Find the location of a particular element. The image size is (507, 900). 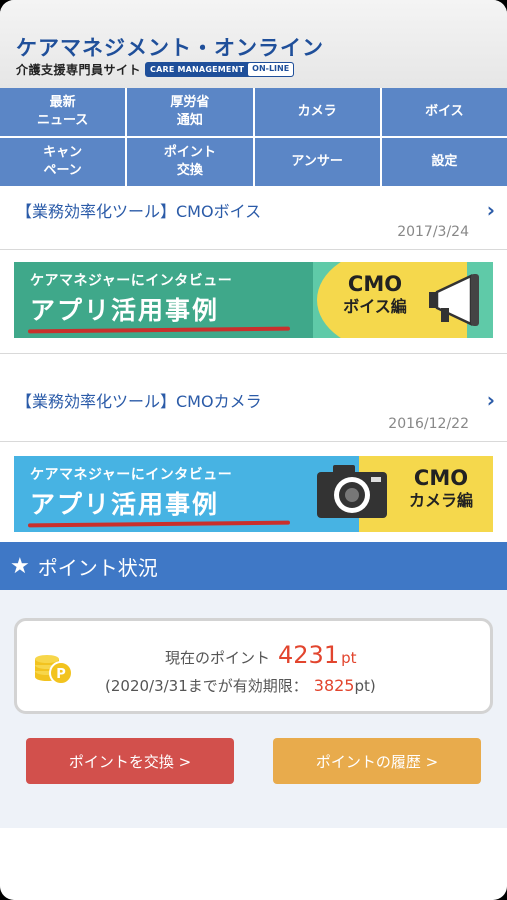

star-icon: ★ is located at coordinates (20, 566).